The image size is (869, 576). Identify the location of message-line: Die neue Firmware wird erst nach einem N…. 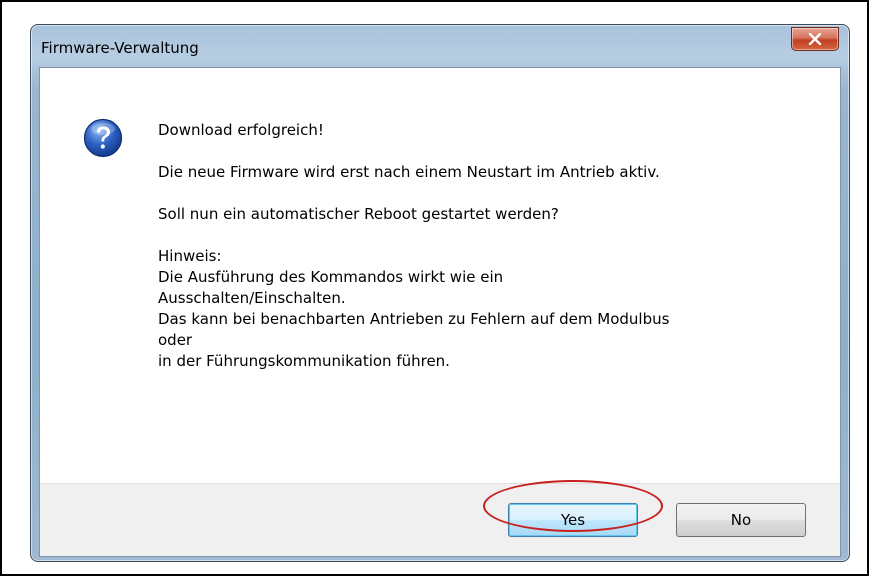
(409, 172).